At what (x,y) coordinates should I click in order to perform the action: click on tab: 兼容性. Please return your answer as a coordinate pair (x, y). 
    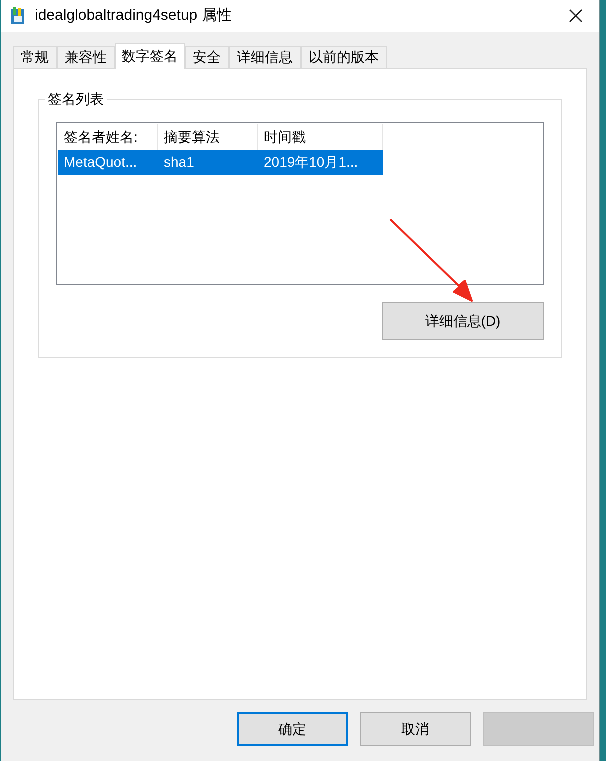
    Looking at the image, I should click on (86, 57).